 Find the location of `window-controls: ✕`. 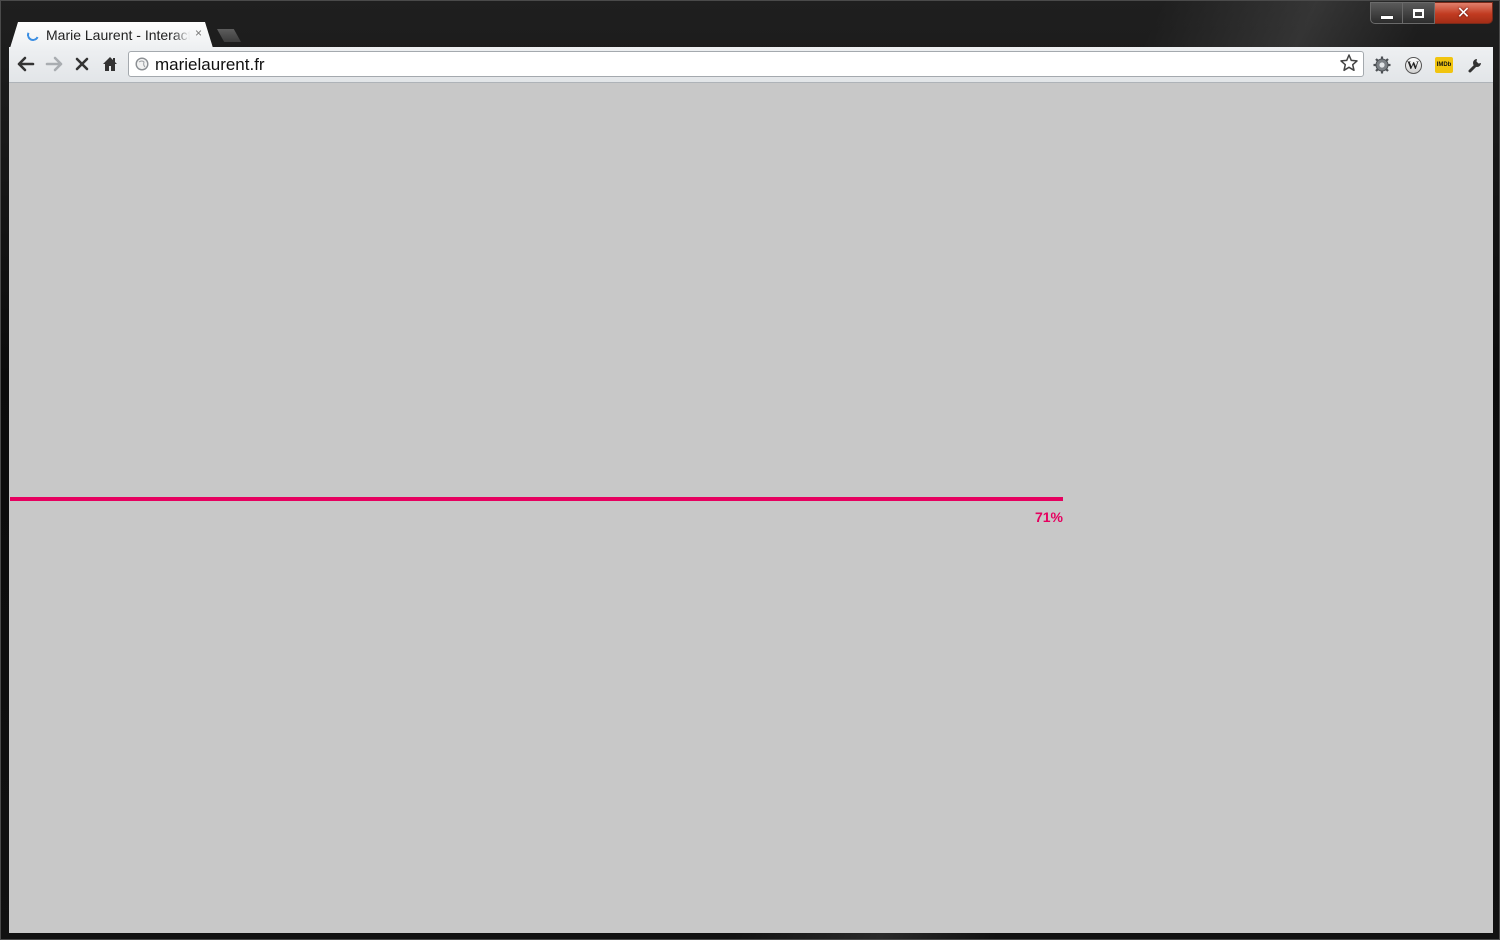

window-controls: ✕ is located at coordinates (1431, 13).